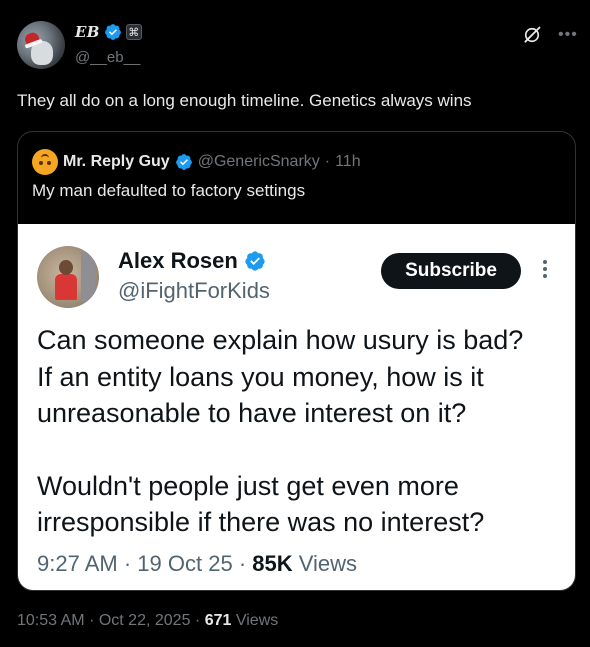 The height and width of the screenshot is (647, 590). What do you see at coordinates (252, 413) in the screenshot?
I see `text-line: unreasonable to have interest on it?` at bounding box center [252, 413].